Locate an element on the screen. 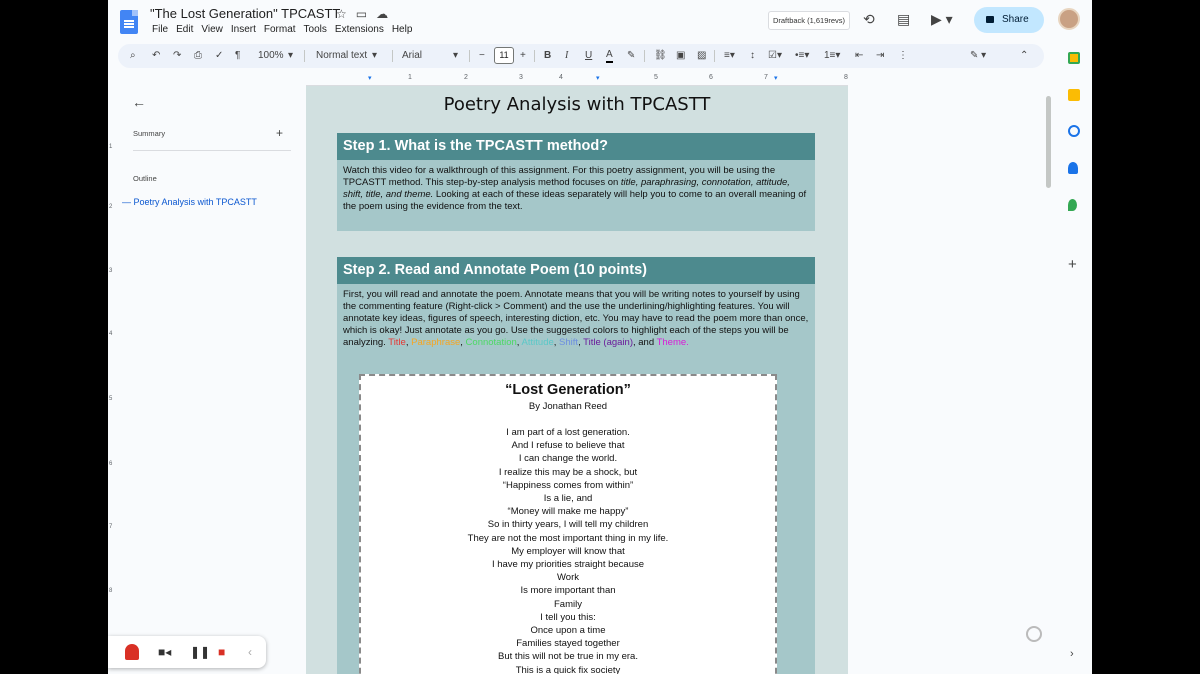 This screenshot has height=674, width=1200. undo-icon: ↶ is located at coordinates (156, 56).